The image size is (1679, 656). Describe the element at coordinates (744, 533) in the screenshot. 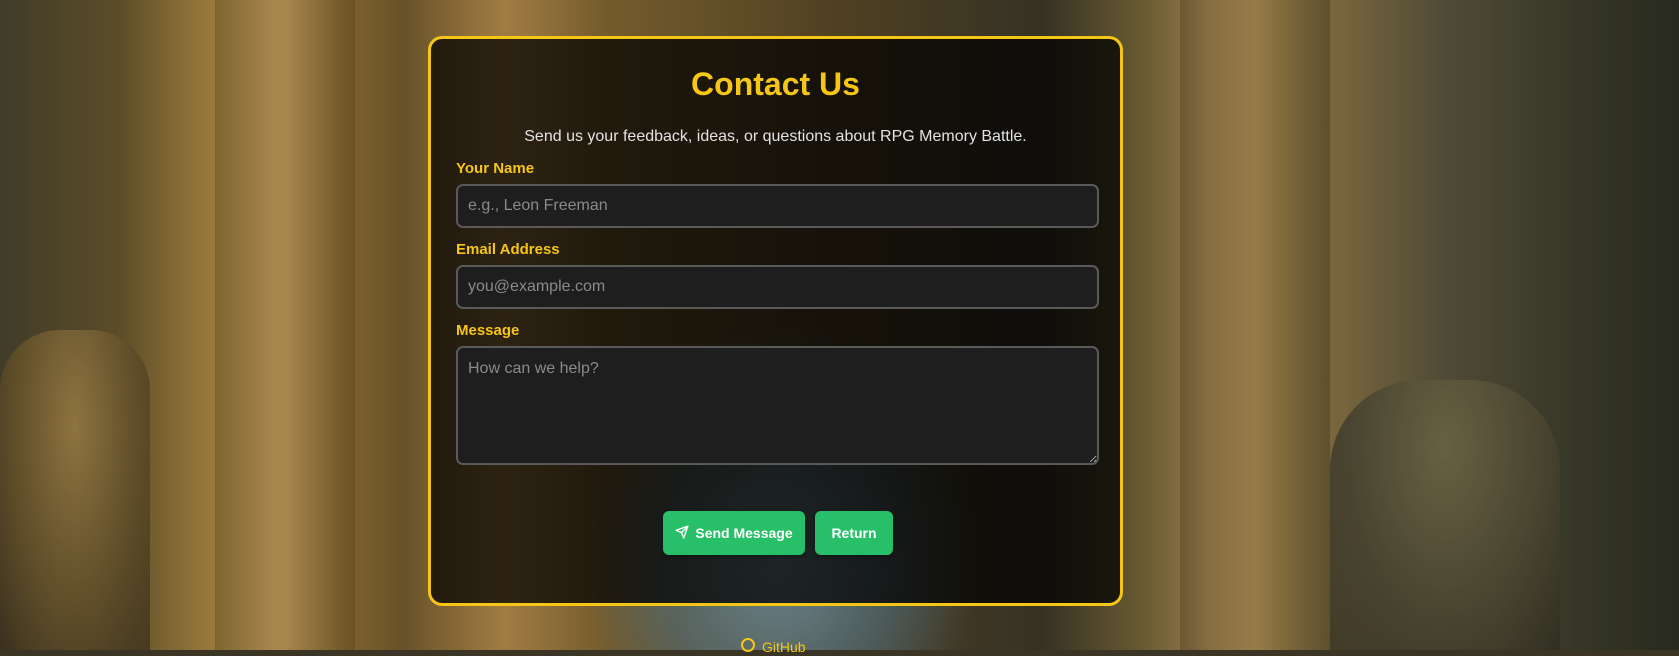

I see `send-message-label: Send Message` at that location.